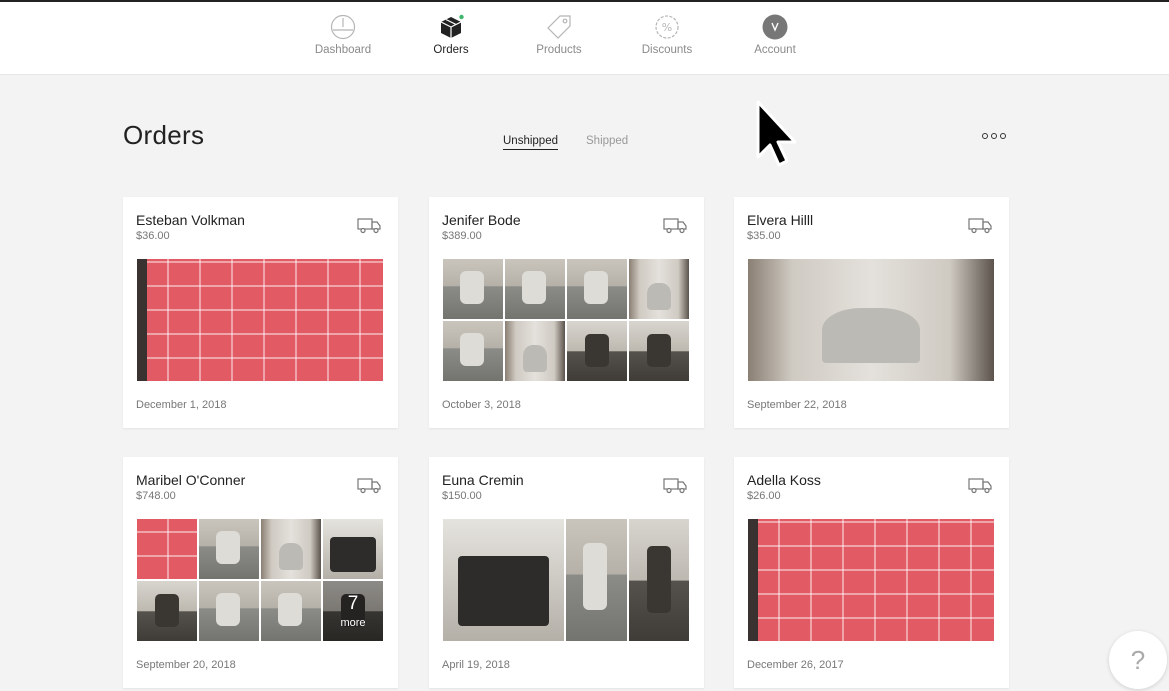 The height and width of the screenshot is (691, 1169). Describe the element at coordinates (451, 50) in the screenshot. I see `nav-label: Orders` at that location.